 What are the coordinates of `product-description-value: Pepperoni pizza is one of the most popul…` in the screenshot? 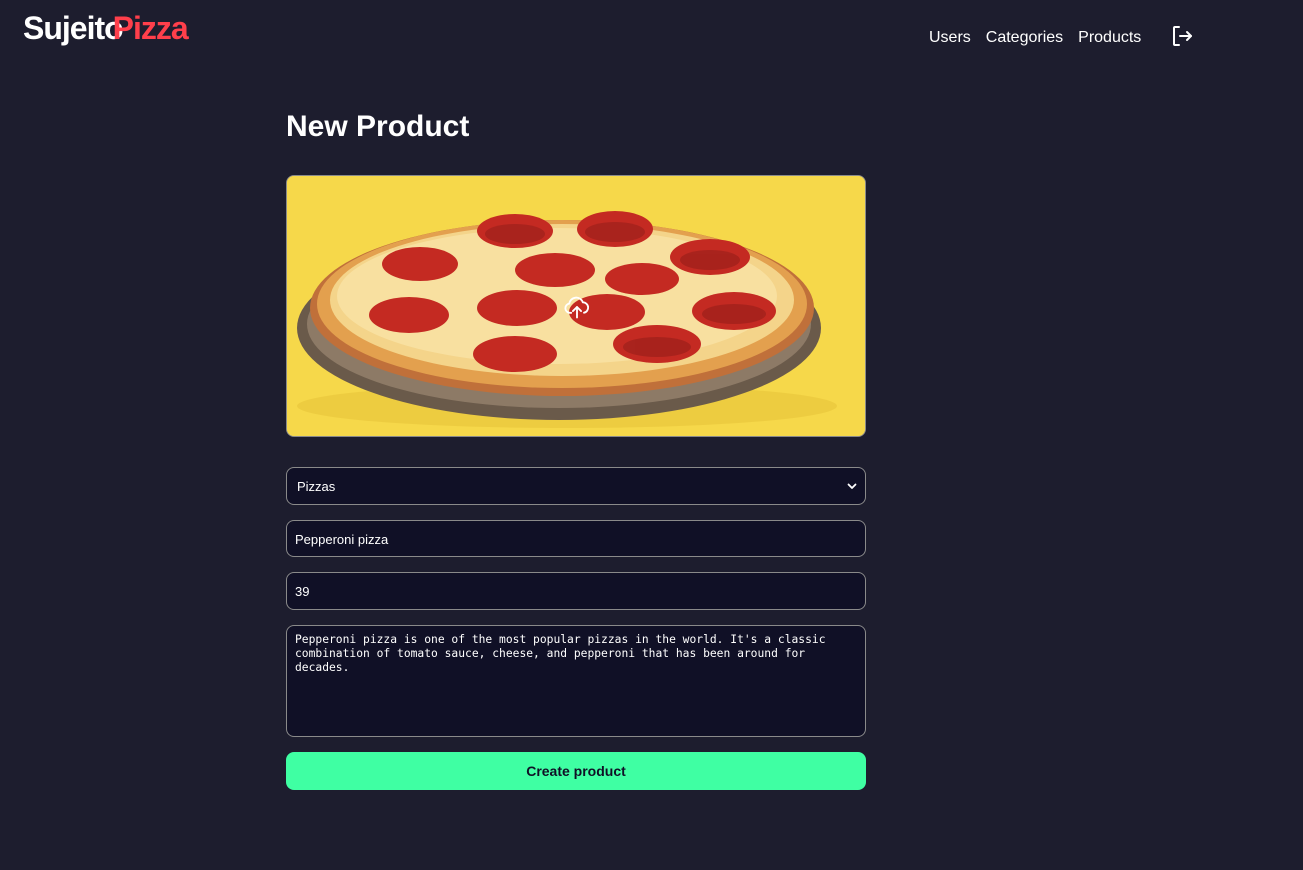 It's located at (564, 653).